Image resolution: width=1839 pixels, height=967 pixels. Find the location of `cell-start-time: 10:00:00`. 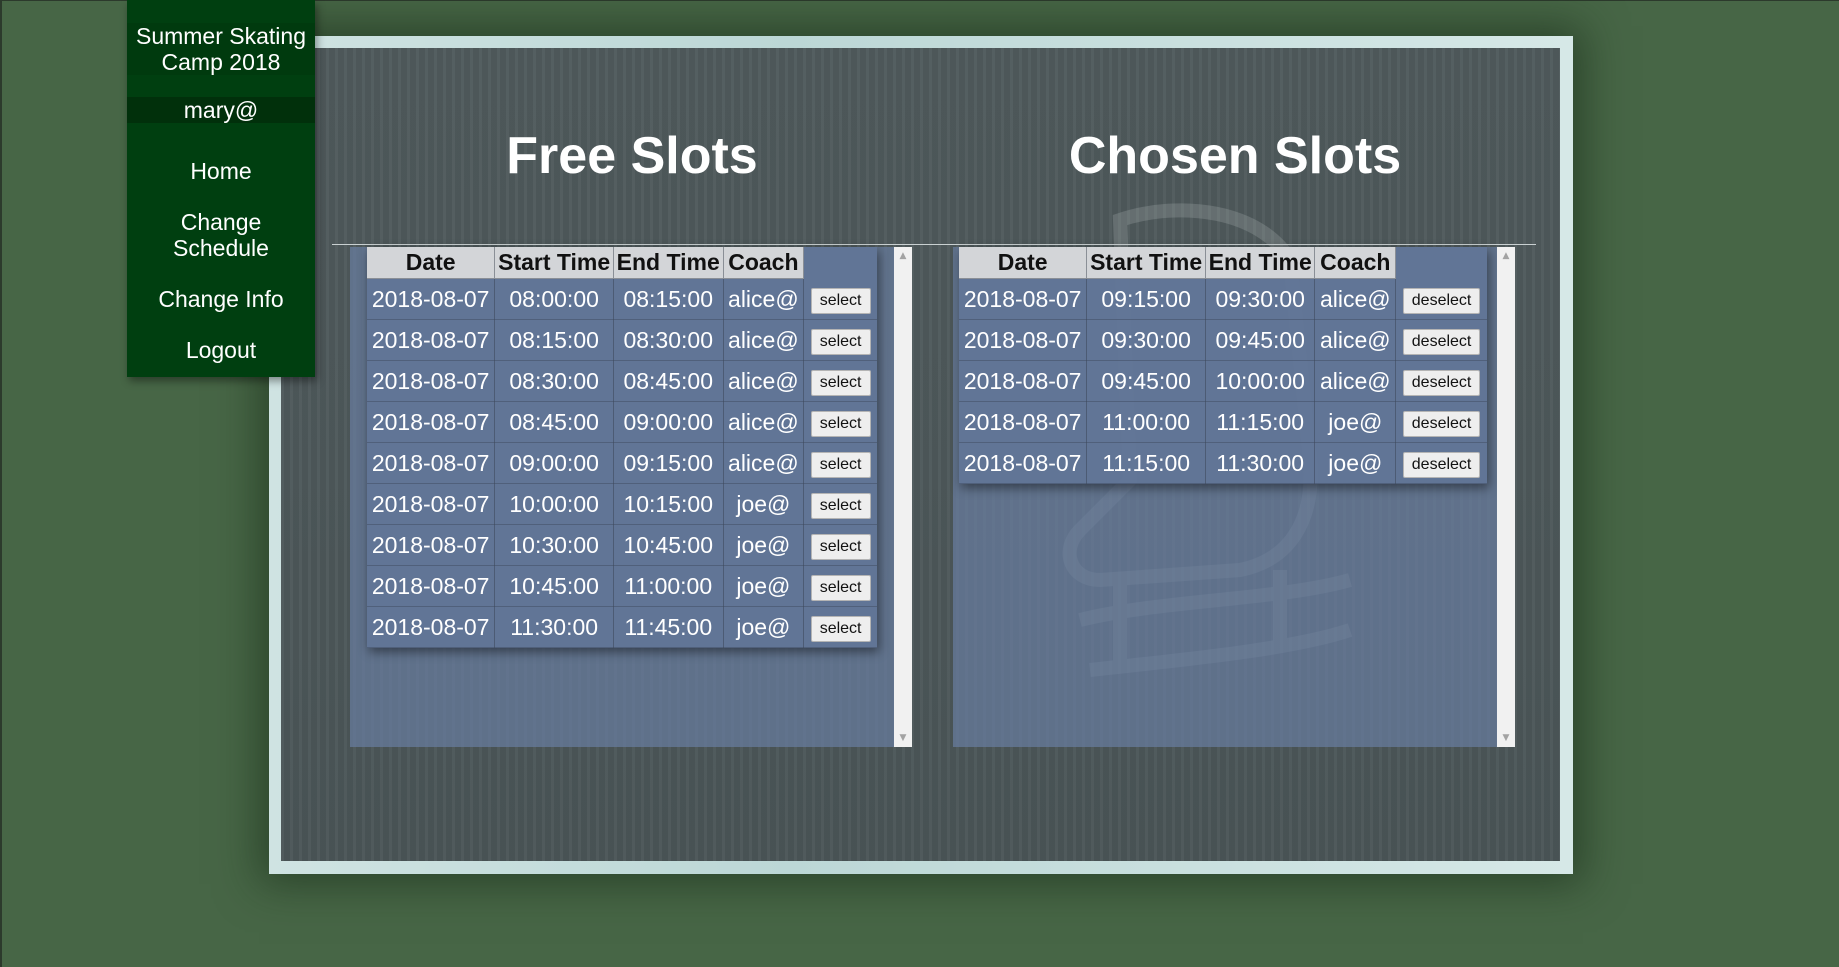

cell-start-time: 10:00:00 is located at coordinates (554, 504).